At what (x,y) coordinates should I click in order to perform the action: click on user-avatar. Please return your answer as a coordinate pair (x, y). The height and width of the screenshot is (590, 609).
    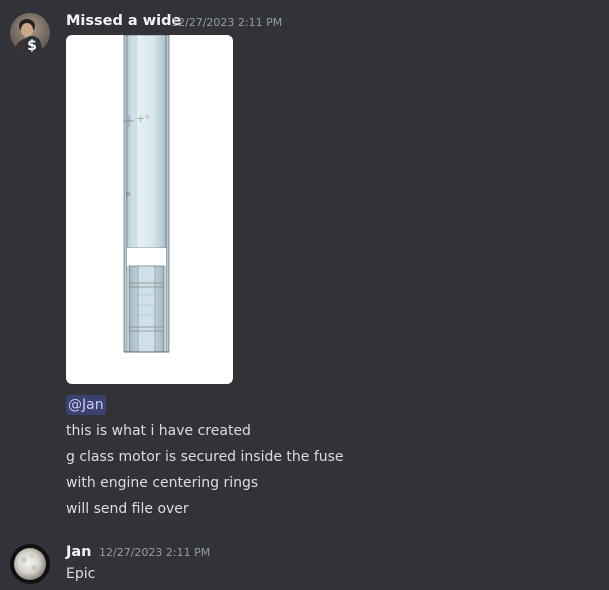
    Looking at the image, I should click on (30, 564).